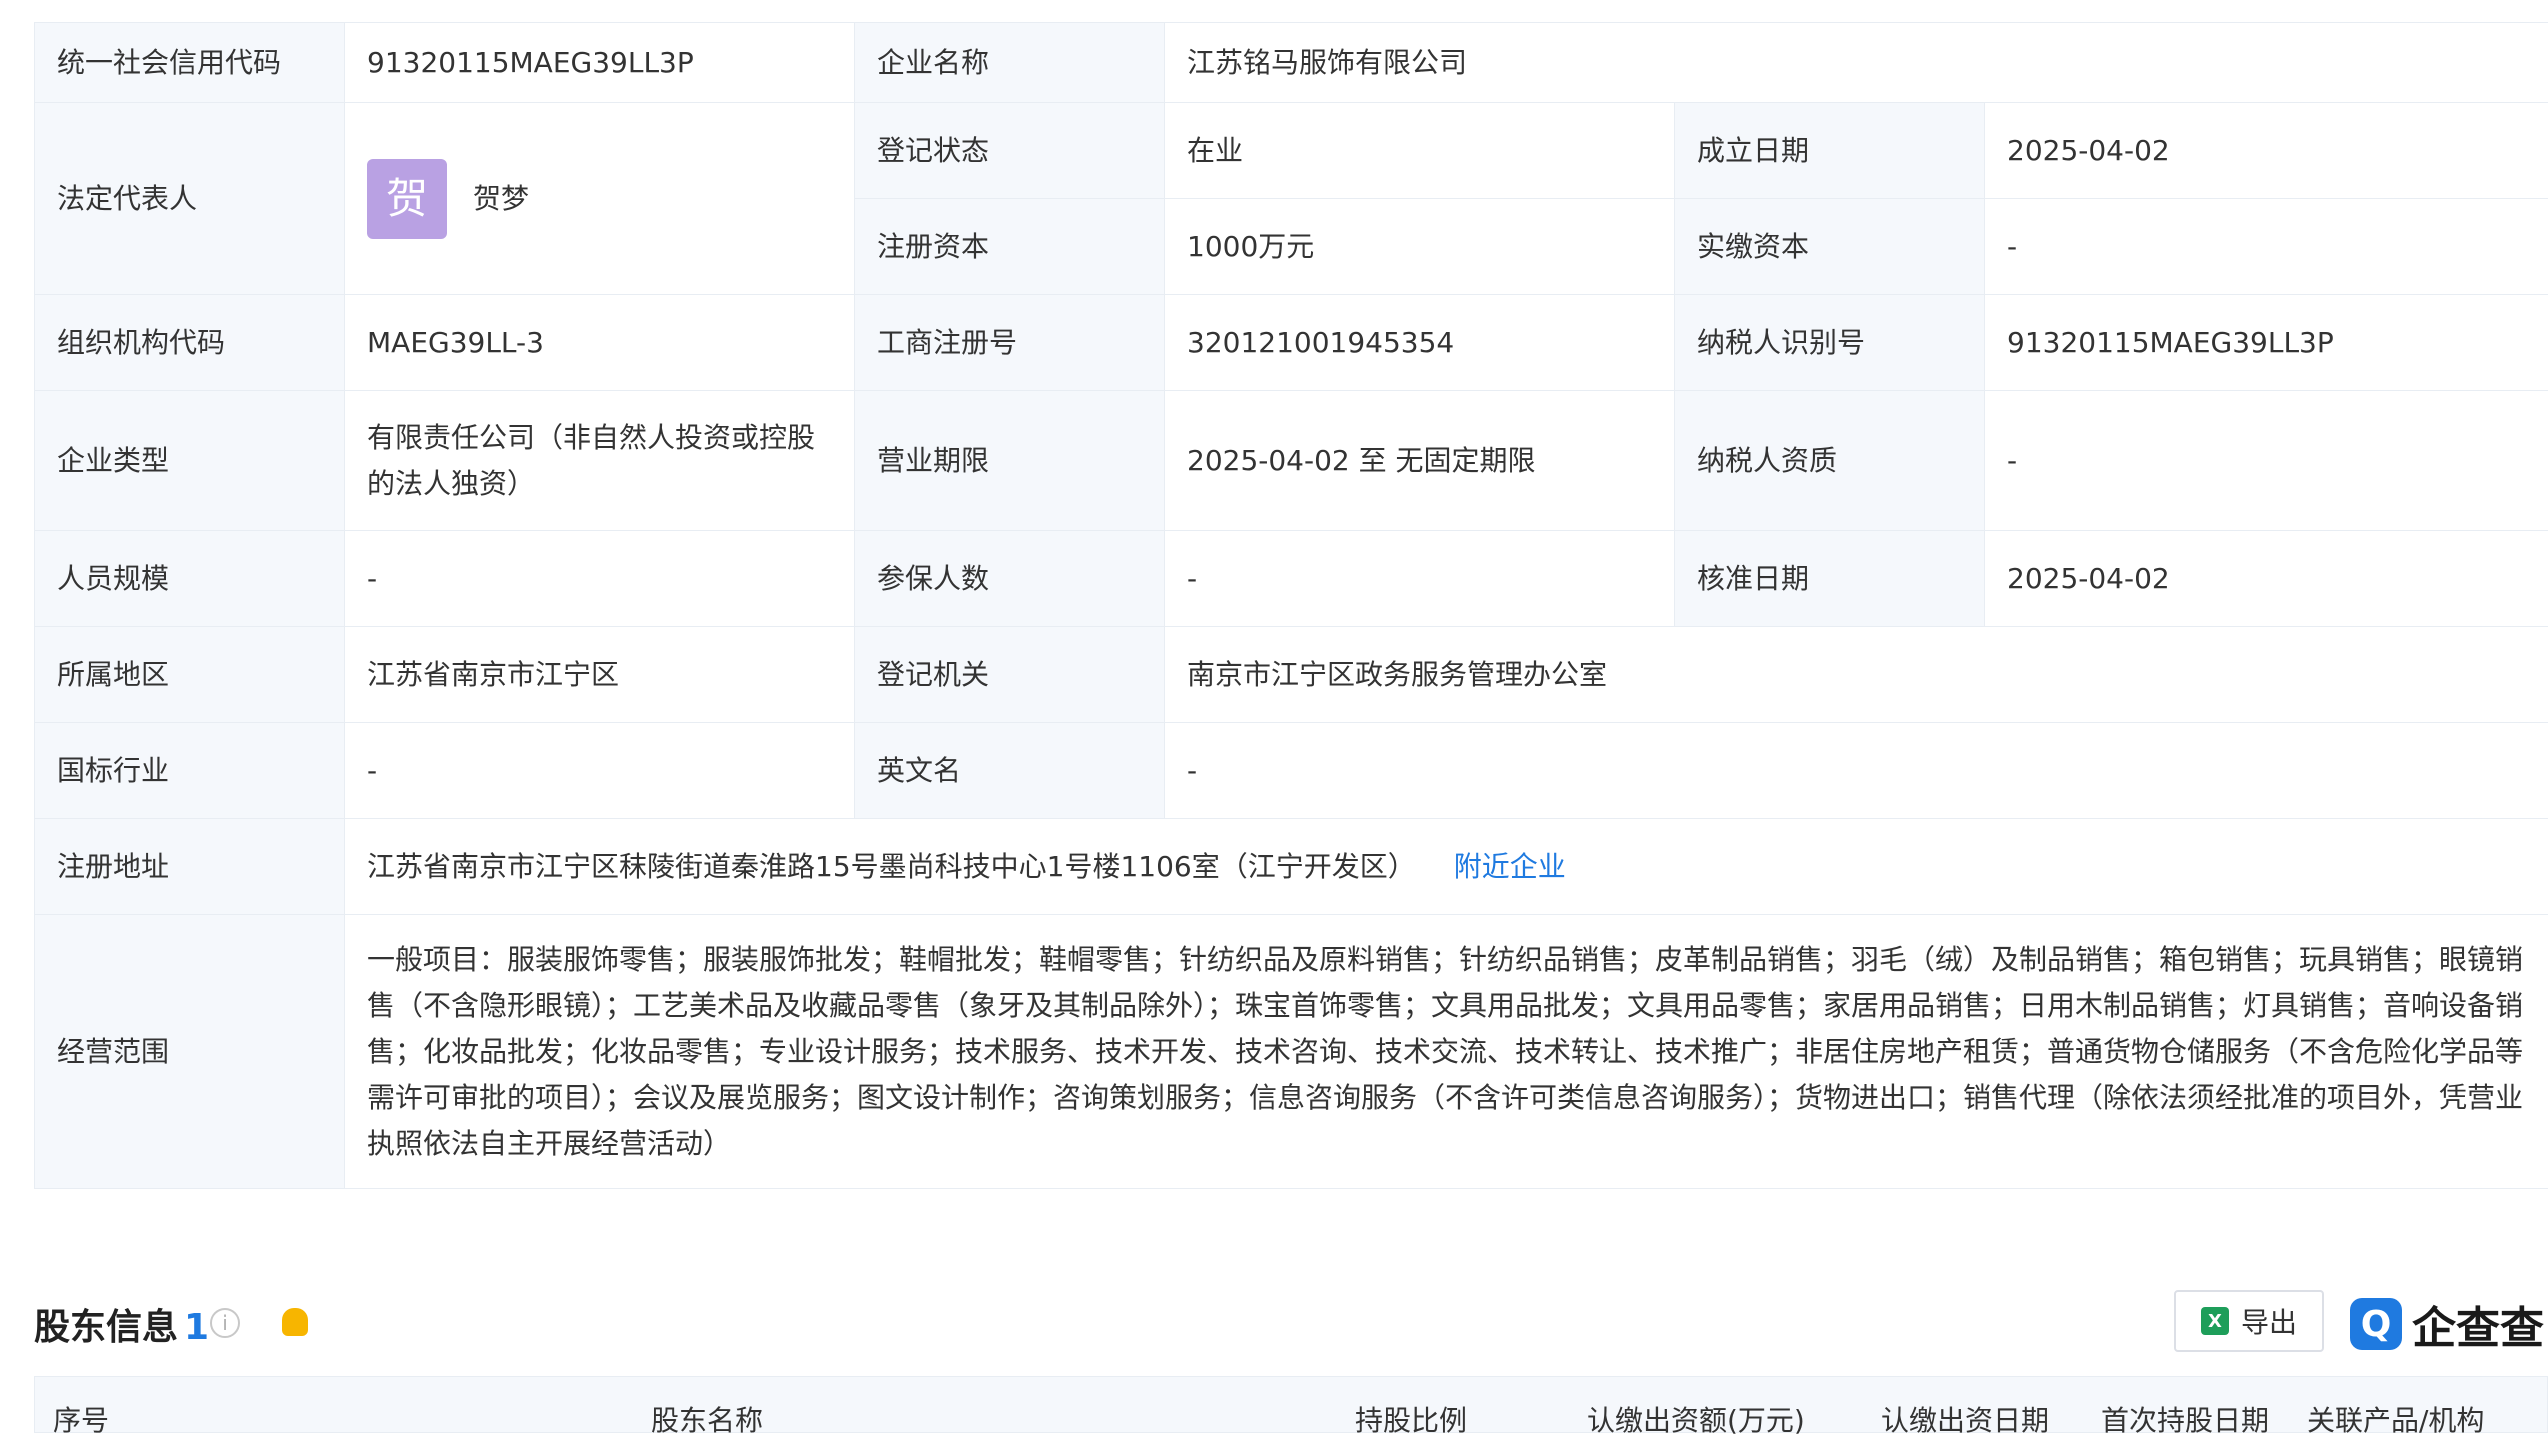  Describe the element at coordinates (1010, 771) in the screenshot. I see `english-name-label: 英文名` at that location.